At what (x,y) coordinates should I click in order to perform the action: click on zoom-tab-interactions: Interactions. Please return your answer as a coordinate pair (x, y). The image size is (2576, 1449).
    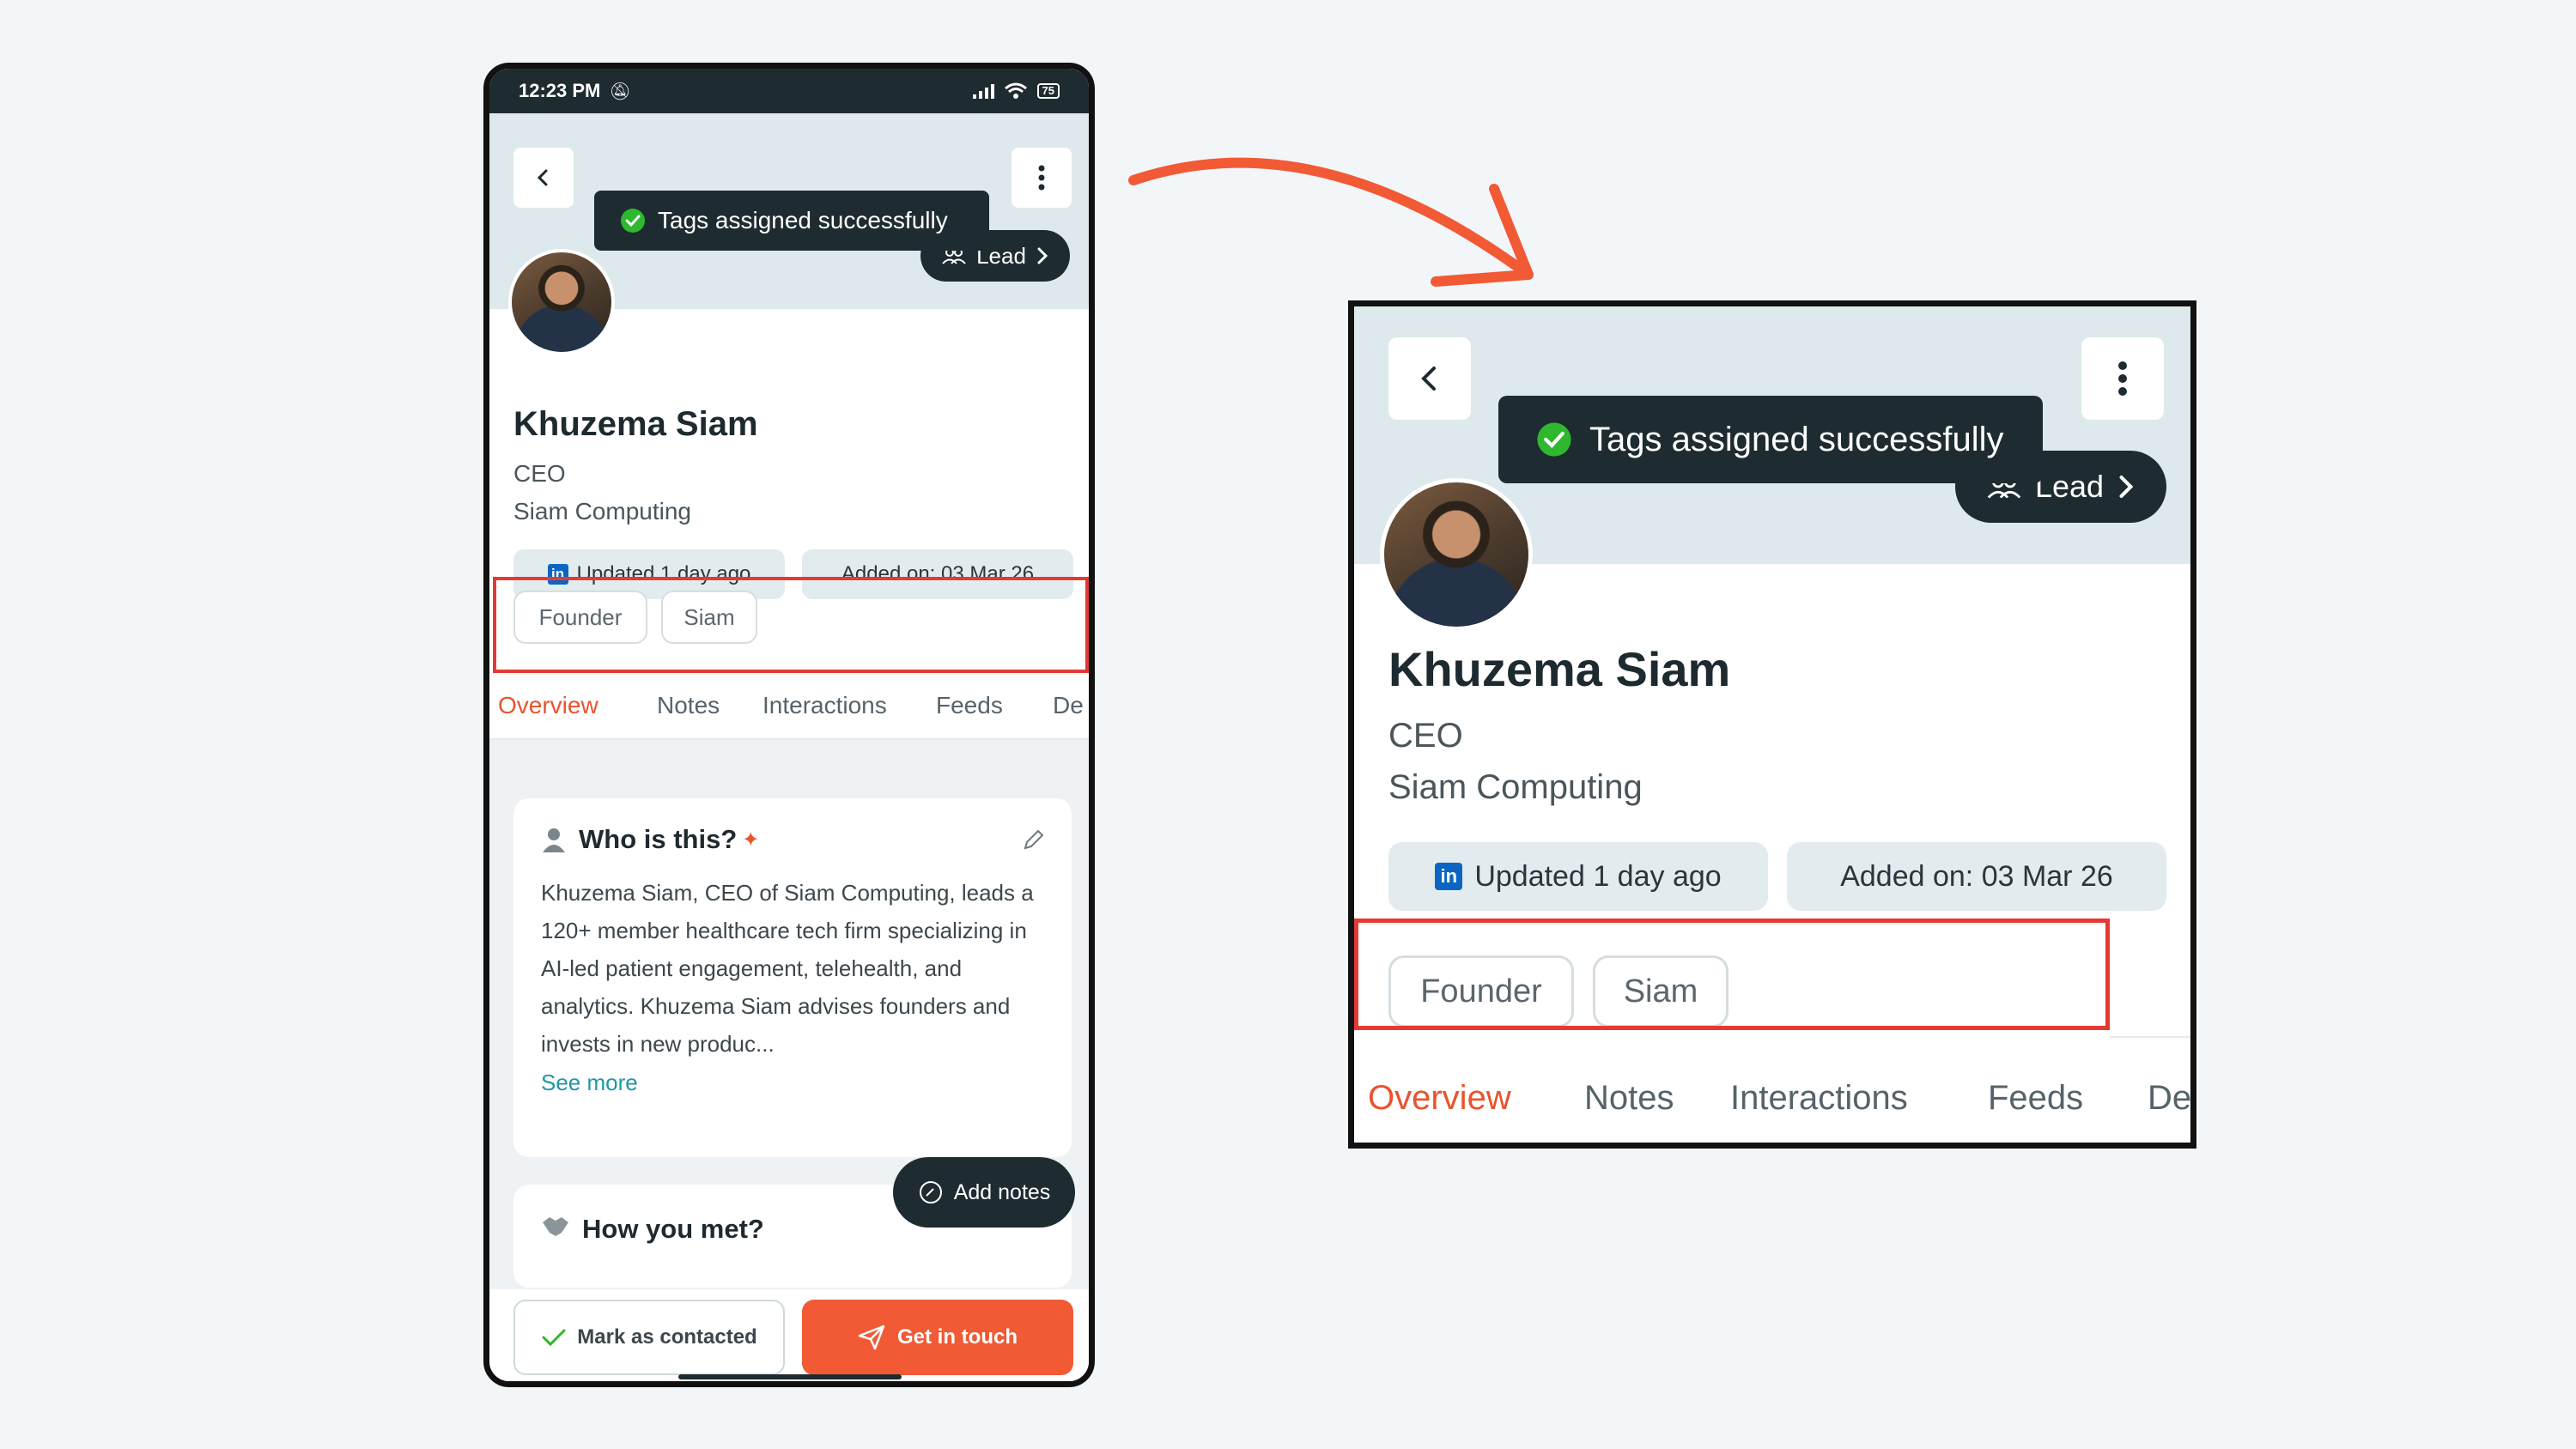
    Looking at the image, I should click on (1819, 1098).